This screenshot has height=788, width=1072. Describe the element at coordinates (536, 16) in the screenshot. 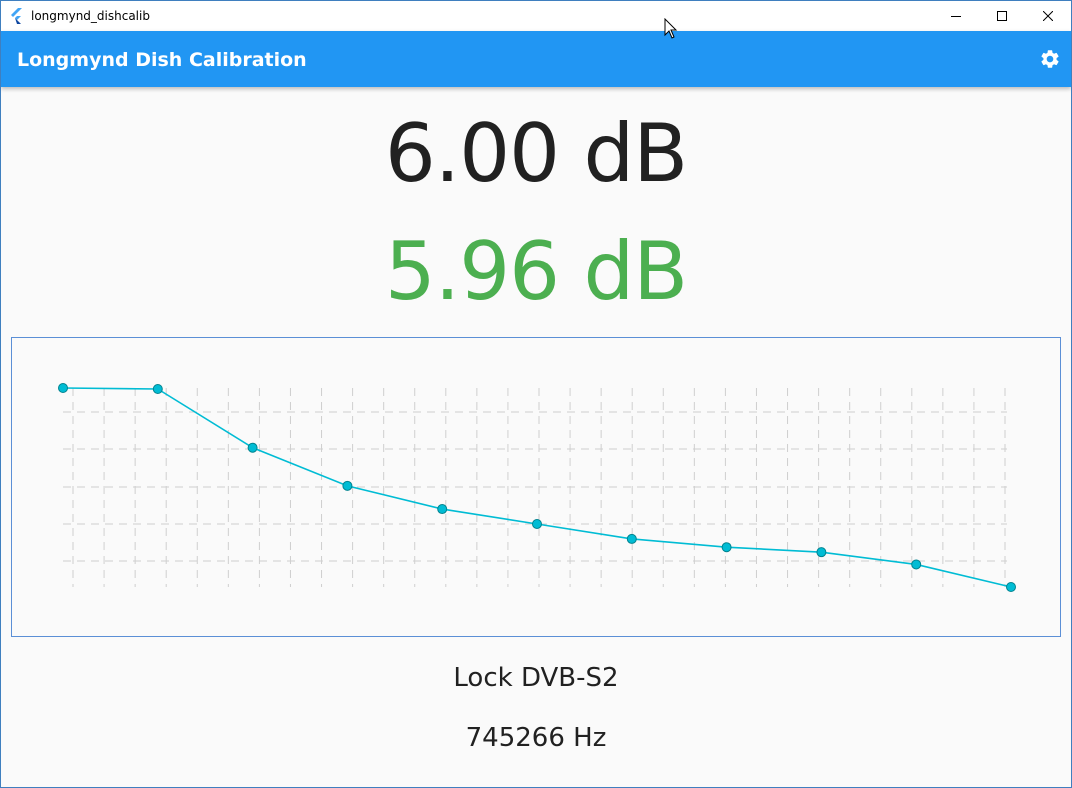

I see `window-titlebar: longmynd_dishcalib` at that location.